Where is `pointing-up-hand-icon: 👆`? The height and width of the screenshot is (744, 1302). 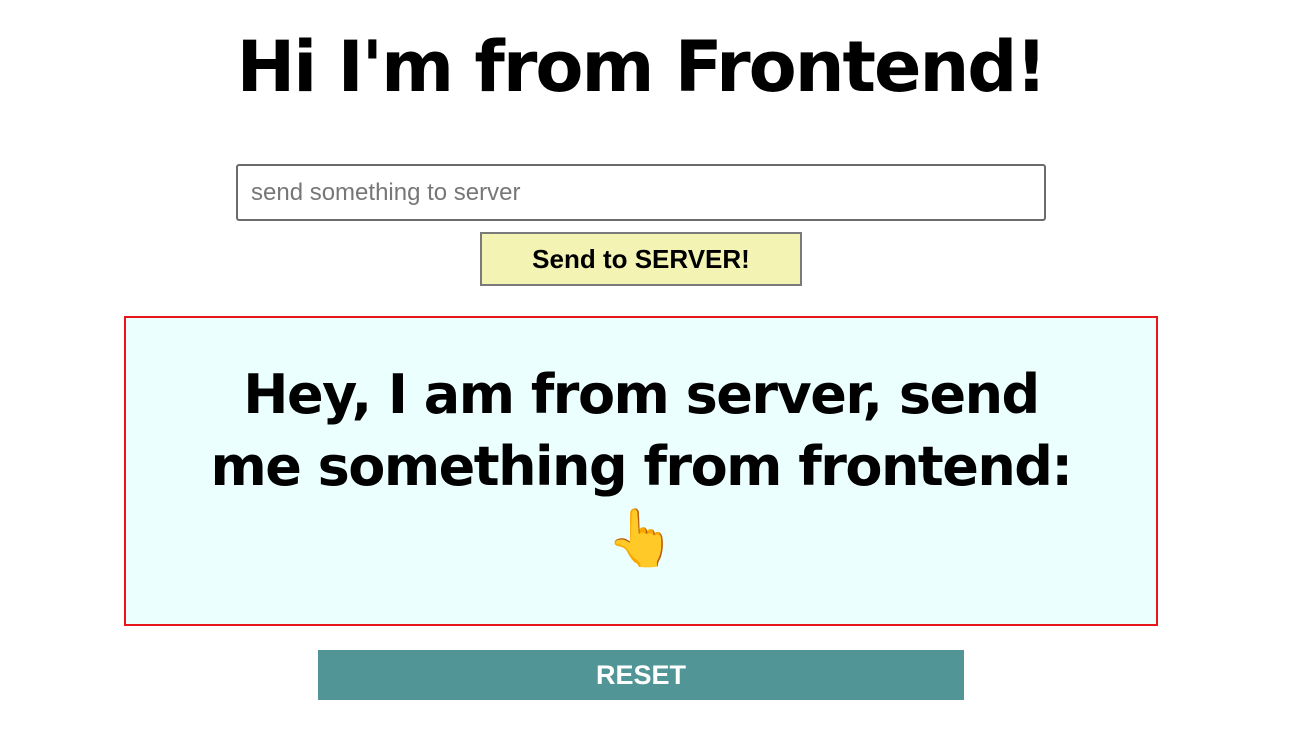 pointing-up-hand-icon: 👆 is located at coordinates (641, 538).